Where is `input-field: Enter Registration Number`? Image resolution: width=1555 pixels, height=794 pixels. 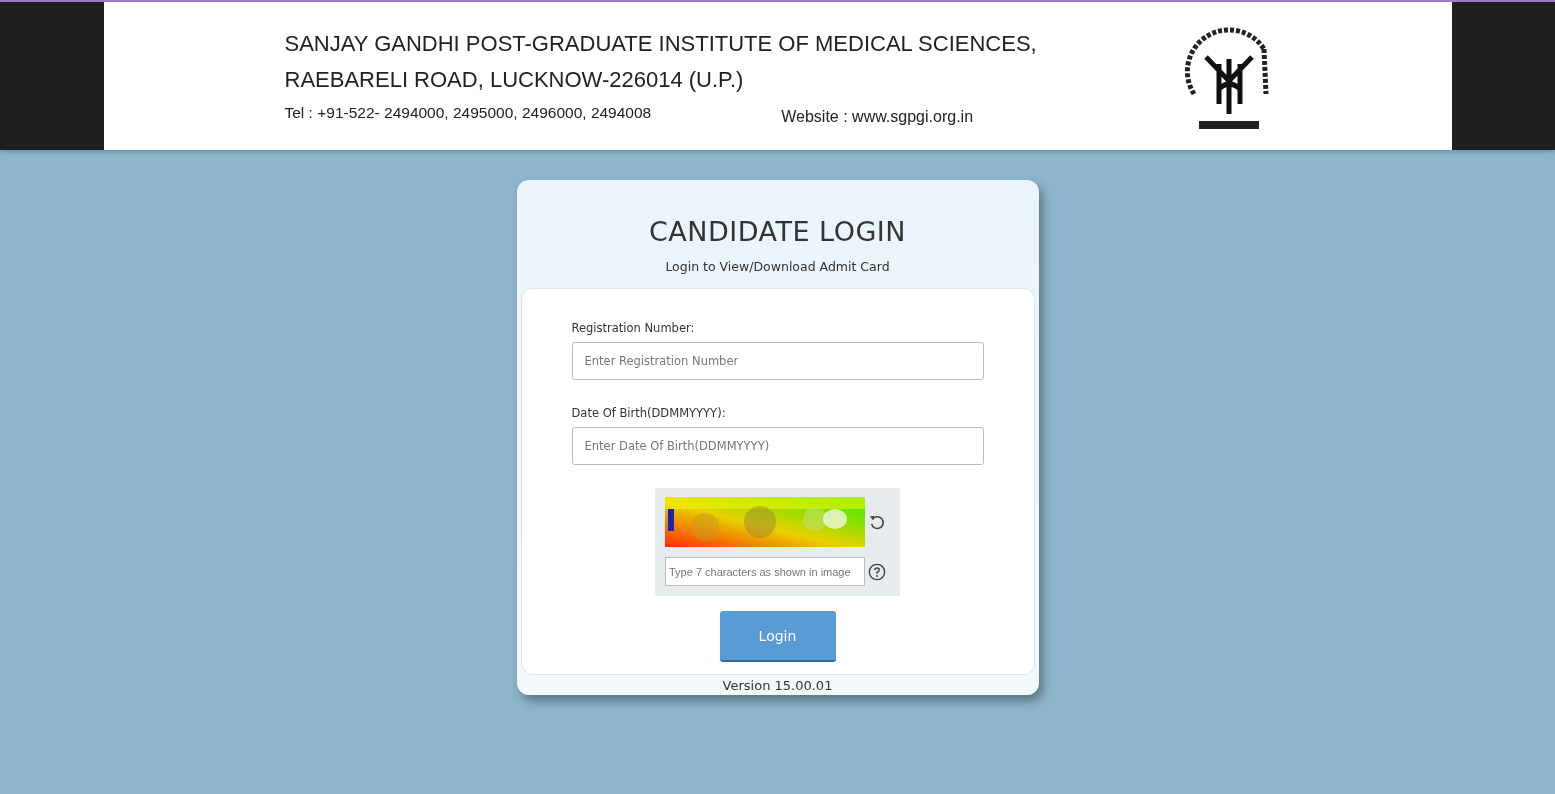 input-field: Enter Registration Number is located at coordinates (777, 361).